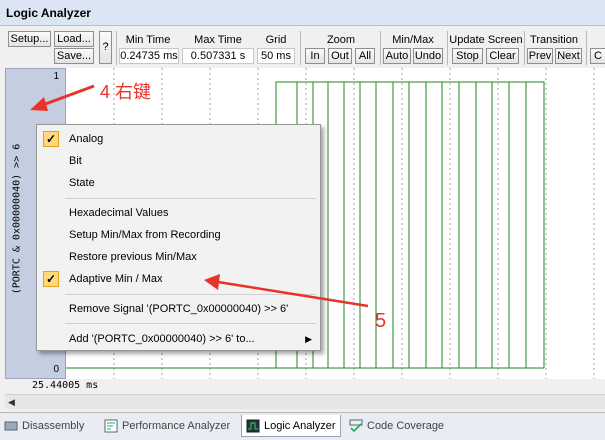 The image size is (605, 440). I want to click on annotation-arrow-adaptive, so click(286, 291).